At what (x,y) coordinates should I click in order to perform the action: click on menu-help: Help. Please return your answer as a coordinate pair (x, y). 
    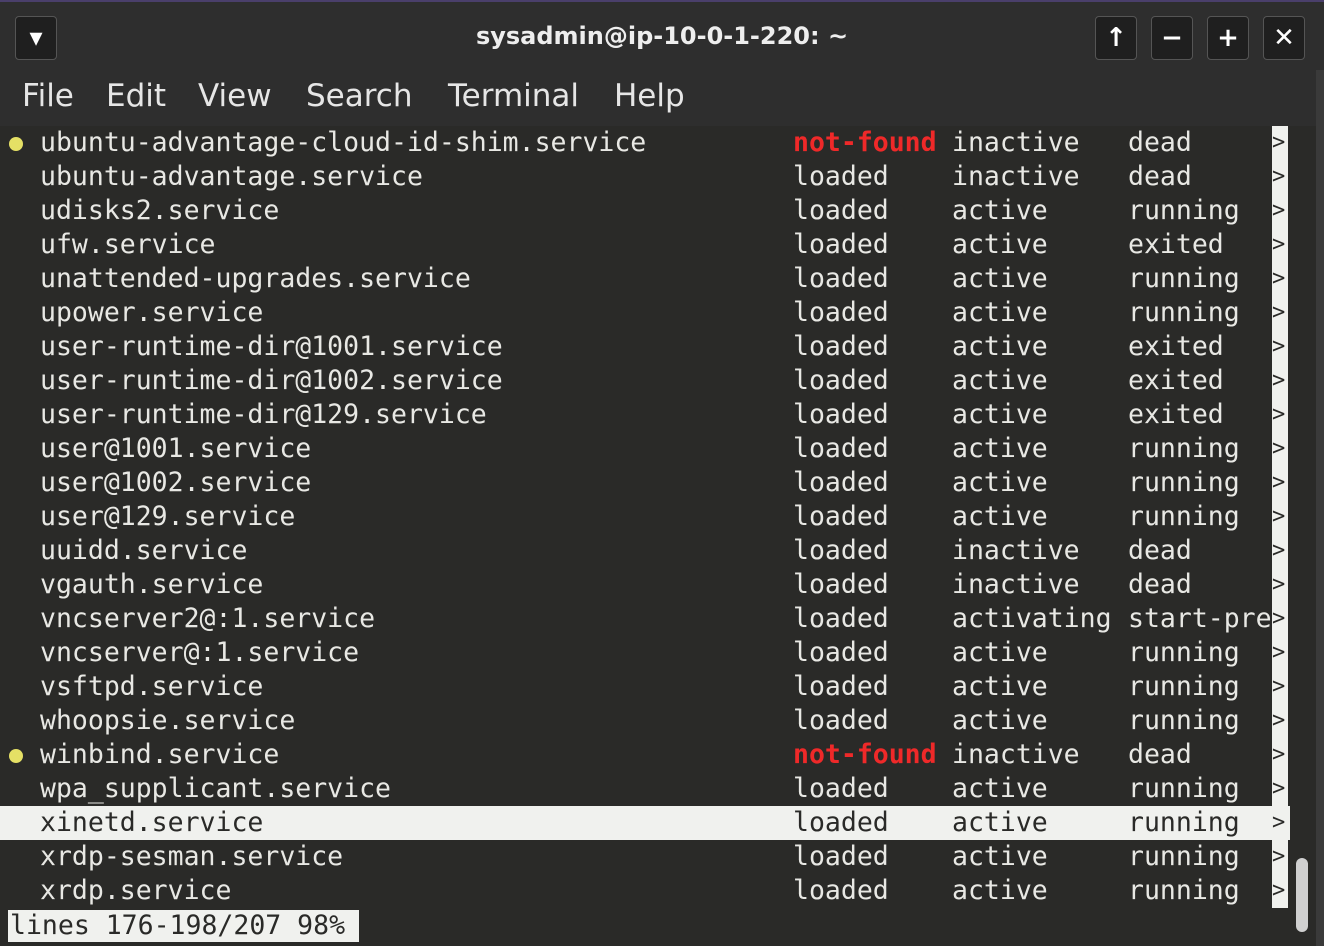
    Looking at the image, I should click on (649, 96).